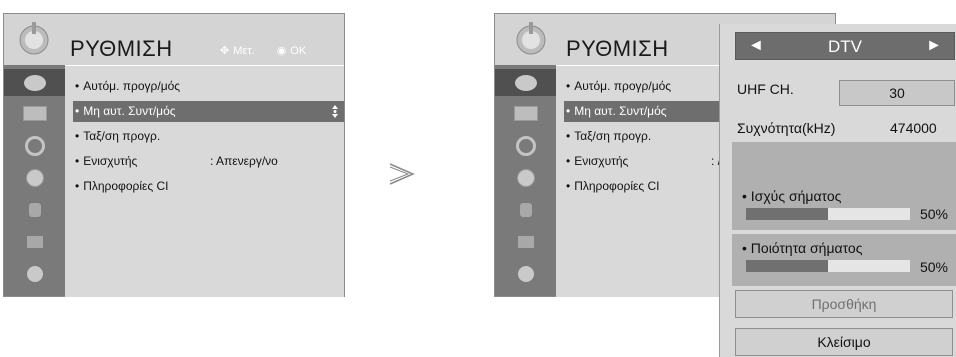  Describe the element at coordinates (765, 89) in the screenshot. I see `uhf-channel-label: UHF CH.` at that location.